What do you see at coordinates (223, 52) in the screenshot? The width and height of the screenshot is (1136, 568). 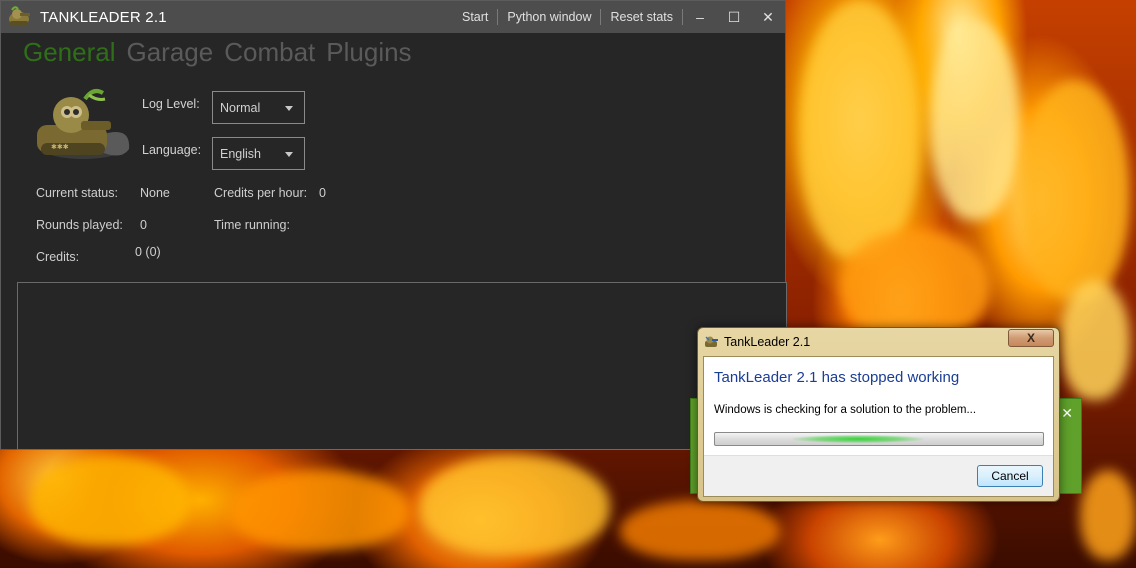 I see `main-tabs: General Garage Combat Plugins` at bounding box center [223, 52].